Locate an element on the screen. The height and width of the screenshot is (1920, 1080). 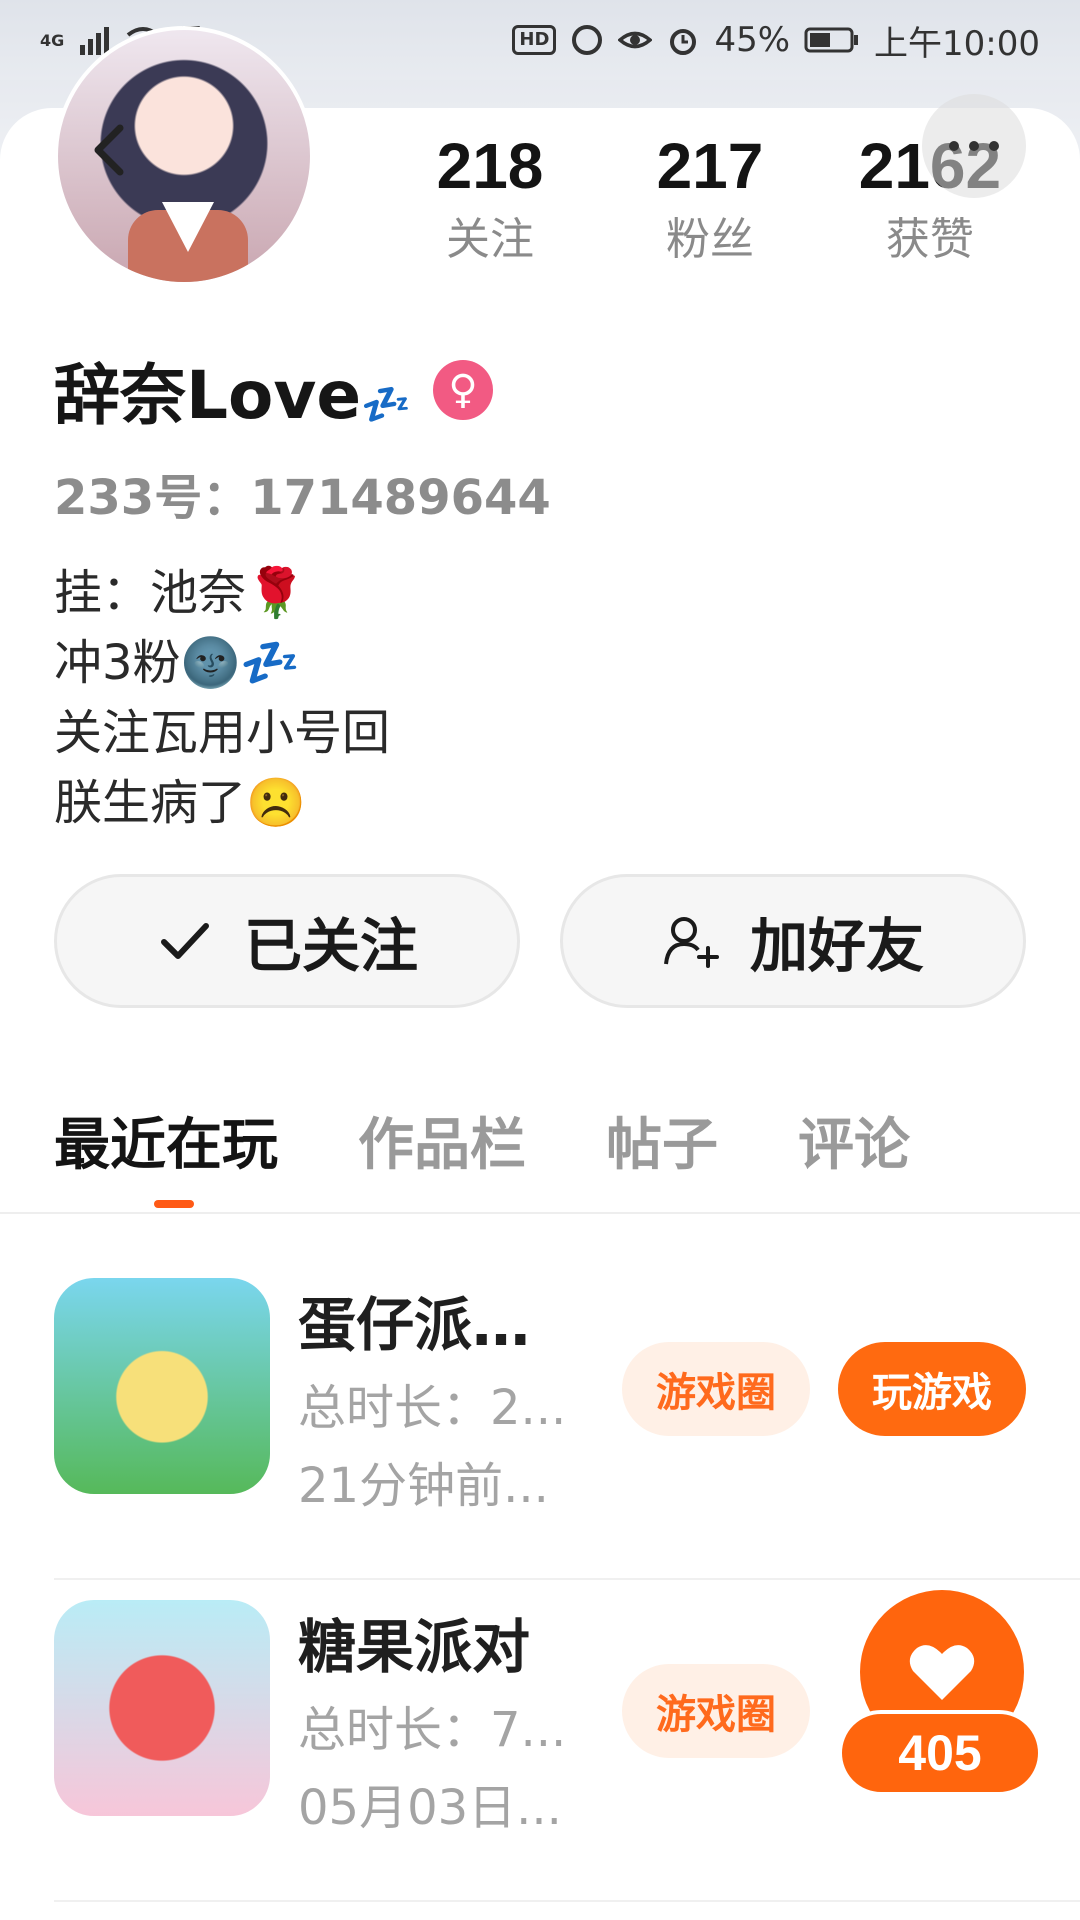
username-text: 辞奈Love is located at coordinates (208, 395).